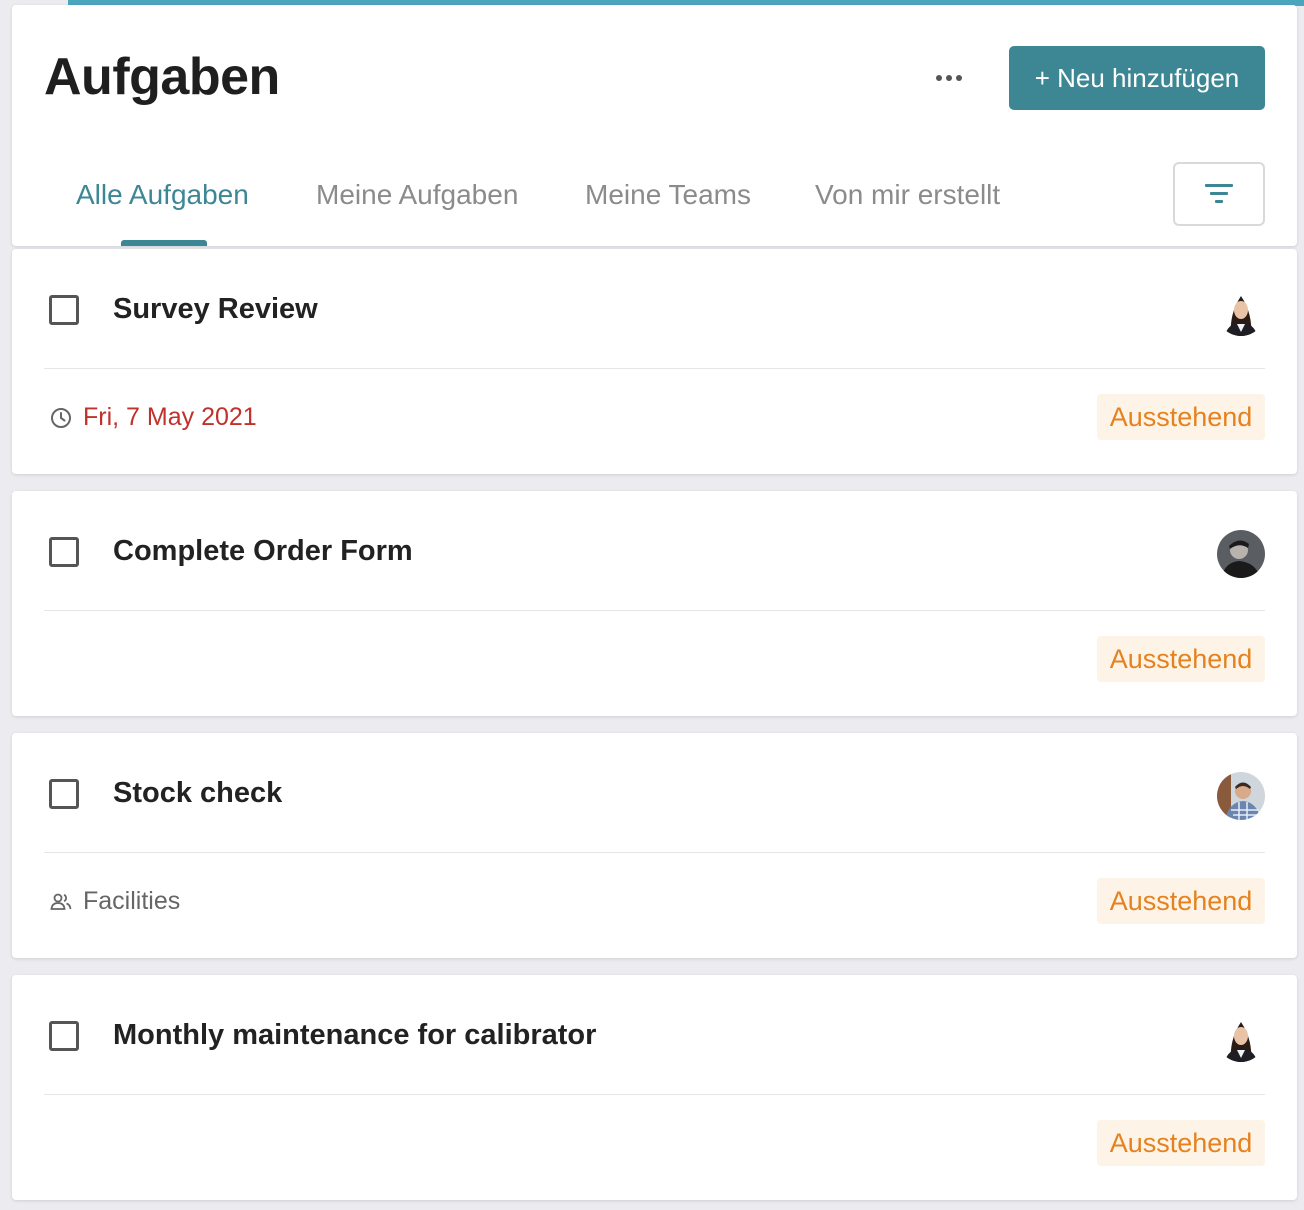 Image resolution: width=1304 pixels, height=1210 pixels. I want to click on man-plaid-avatar, so click(1241, 796).